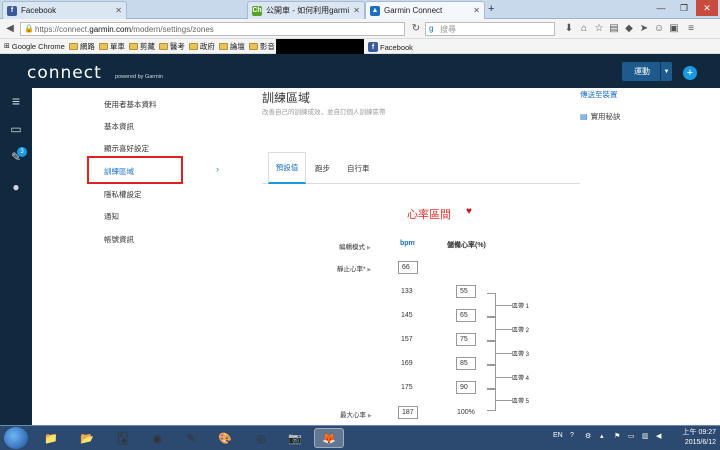 This screenshot has height=450, width=720. What do you see at coordinates (425, 10) in the screenshot?
I see `browser-tab-garmin-connect: ▲ Garmin Connect ✕` at bounding box center [425, 10].